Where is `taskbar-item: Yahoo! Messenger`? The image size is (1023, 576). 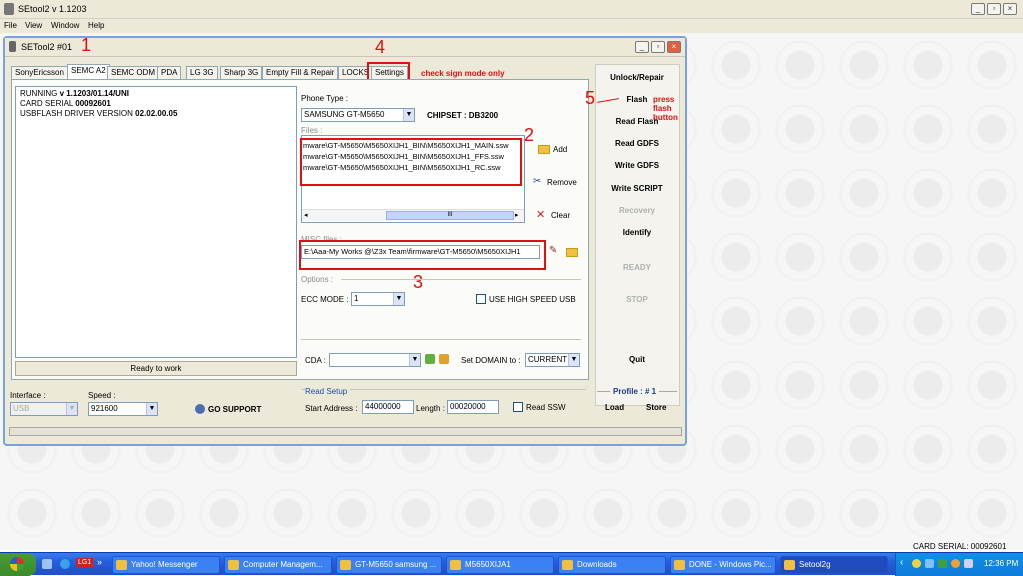 taskbar-item: Yahoo! Messenger is located at coordinates (166, 565).